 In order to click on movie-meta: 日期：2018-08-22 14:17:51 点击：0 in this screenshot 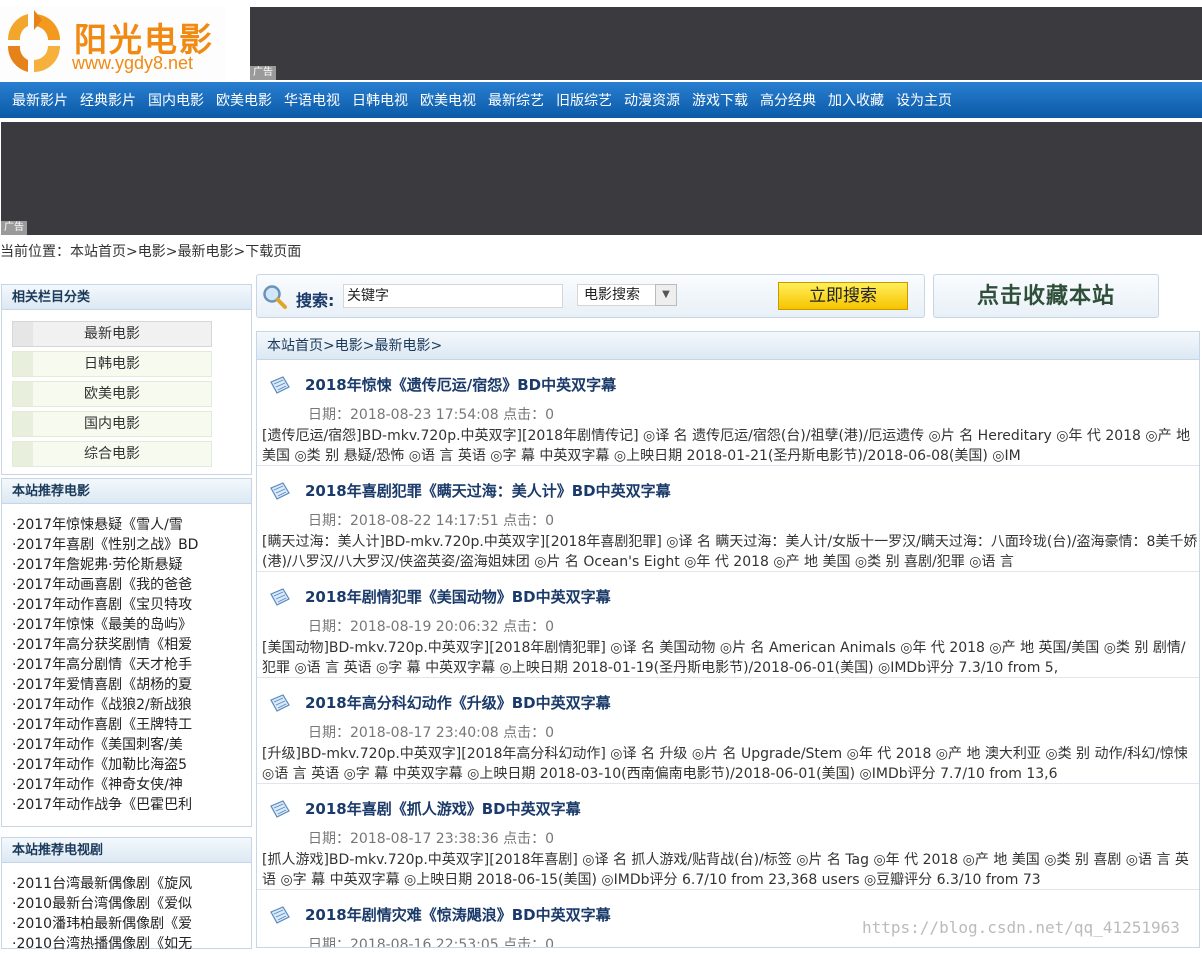, I will do `click(431, 521)`.